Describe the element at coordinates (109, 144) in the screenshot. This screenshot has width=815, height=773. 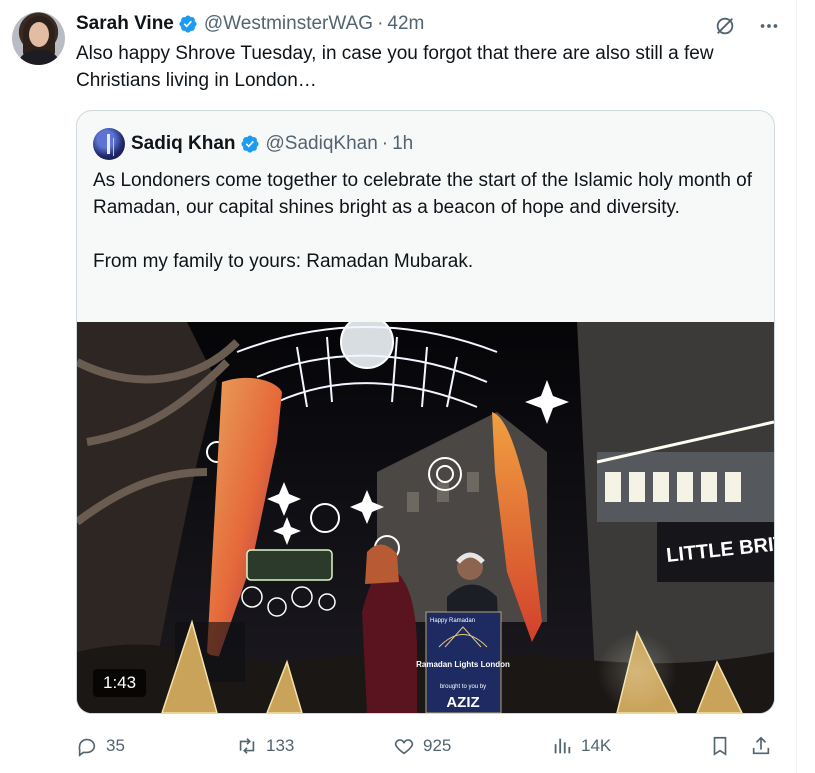
I see `quoted-author-avatar` at that location.